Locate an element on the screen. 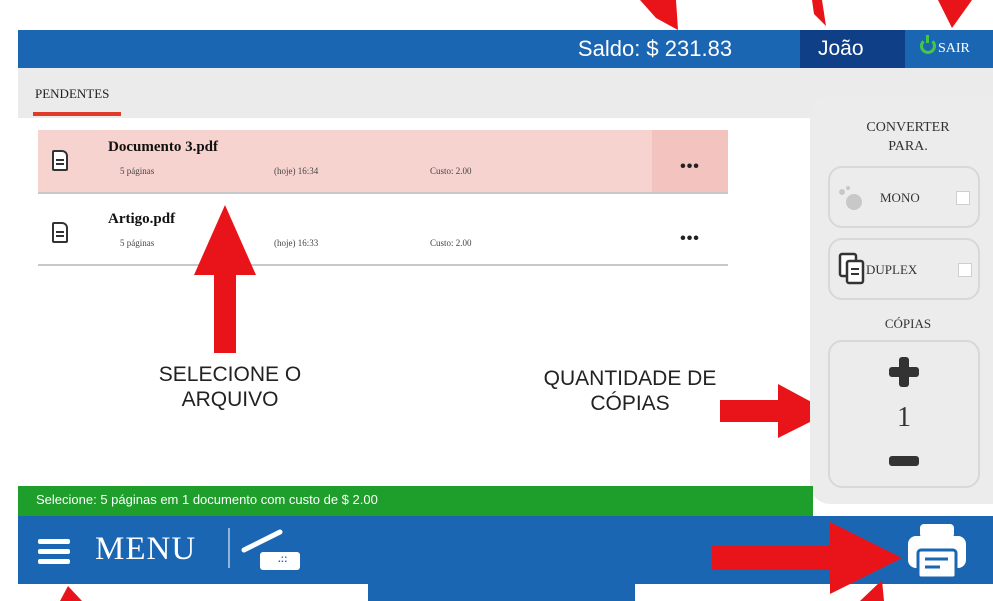 The height and width of the screenshot is (601, 993). mono-checkbox is located at coordinates (963, 198).